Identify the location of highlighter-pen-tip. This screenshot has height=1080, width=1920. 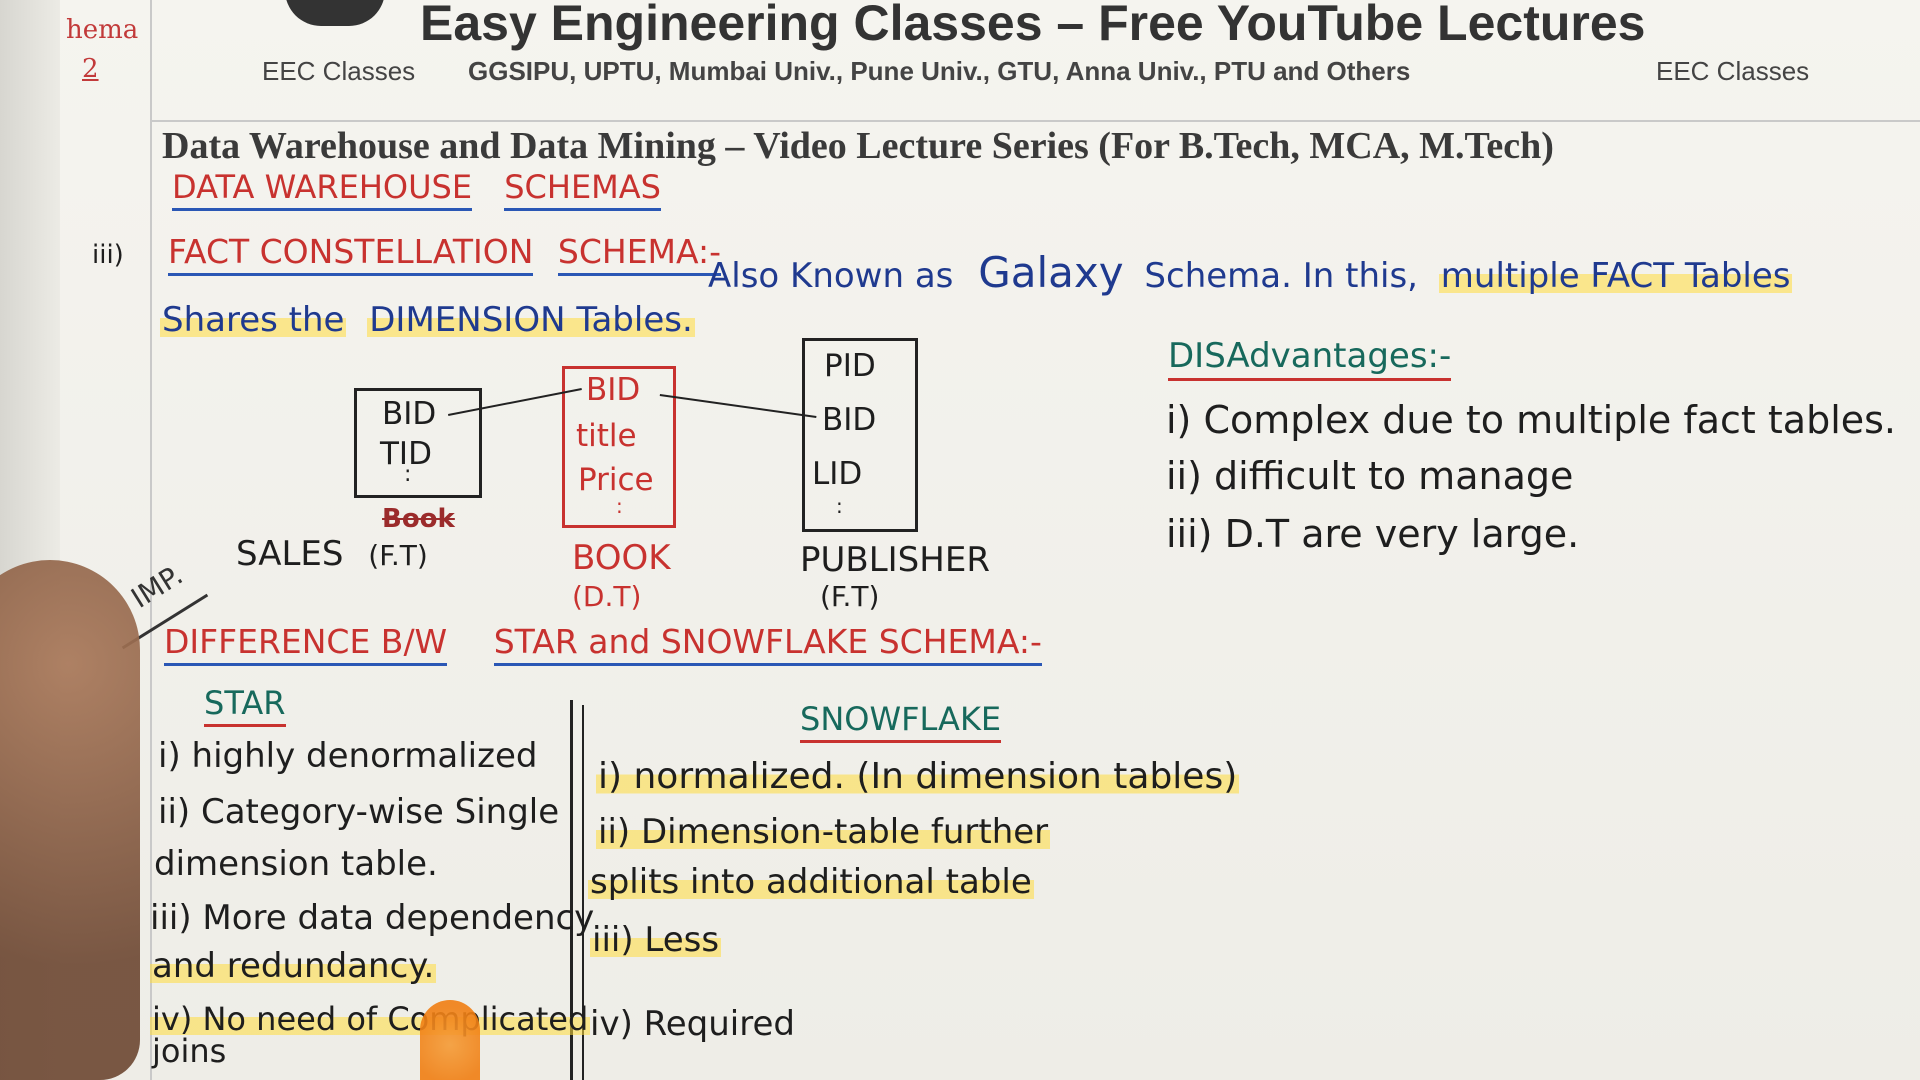
(450, 1040).